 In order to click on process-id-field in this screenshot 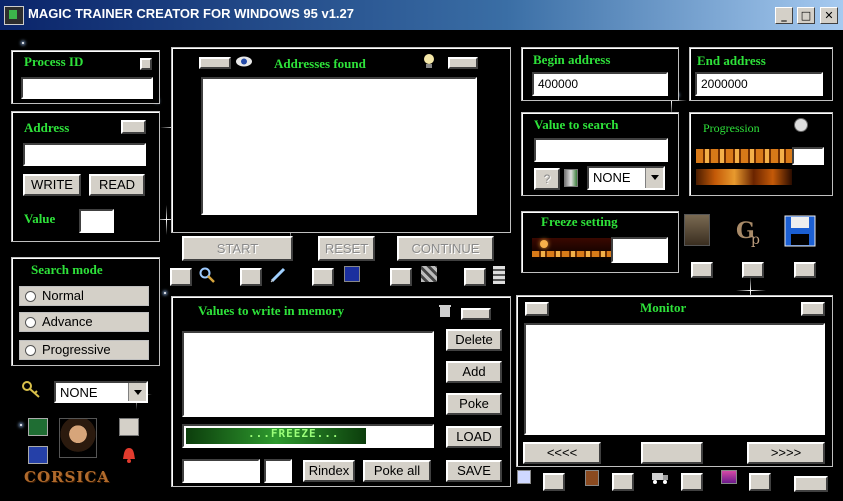, I will do `click(87, 88)`.